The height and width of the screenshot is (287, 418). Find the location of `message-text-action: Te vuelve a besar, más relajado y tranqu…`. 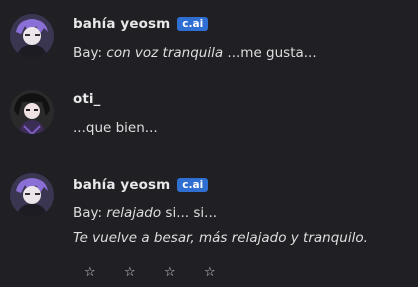

message-text-action: Te vuelve a besar, más relajado y tranqu… is located at coordinates (220, 238).